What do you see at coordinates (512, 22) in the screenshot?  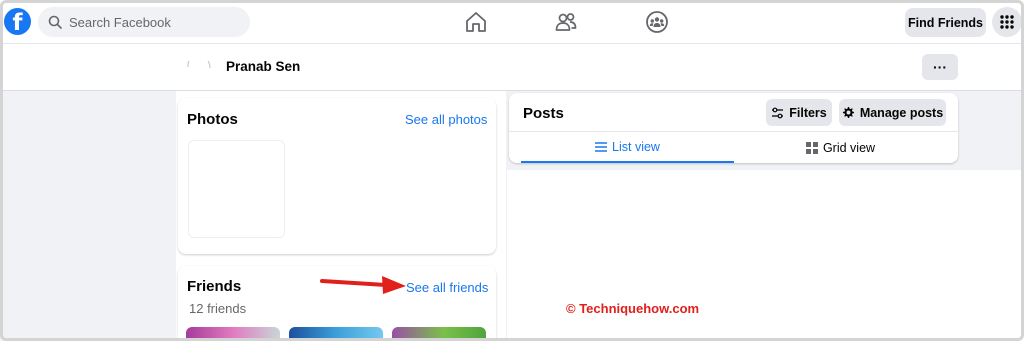 I see `top-navigation-bar: f Find Friends` at bounding box center [512, 22].